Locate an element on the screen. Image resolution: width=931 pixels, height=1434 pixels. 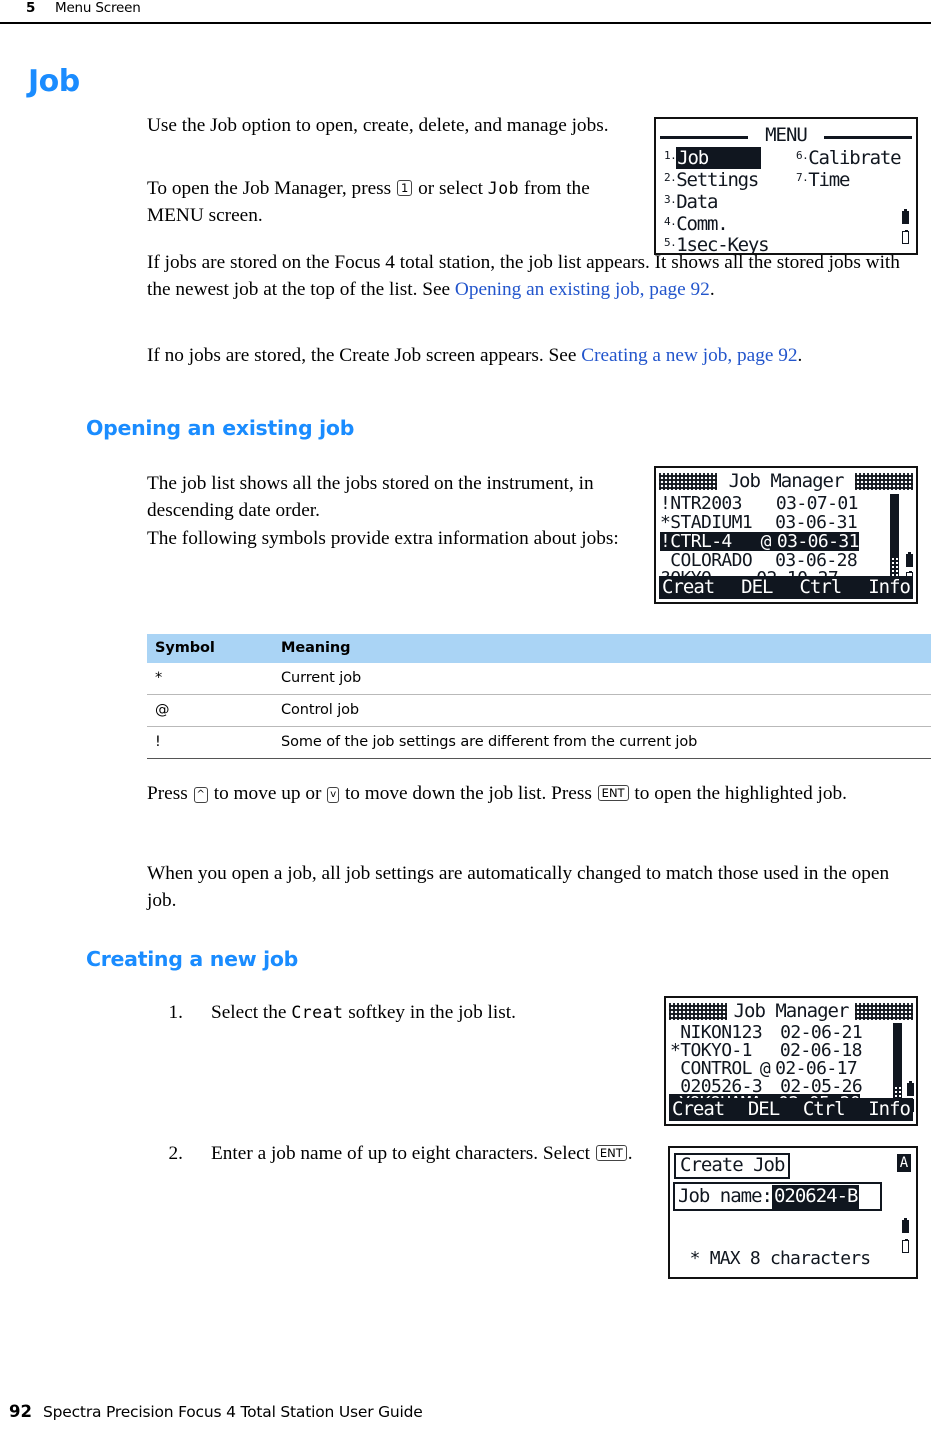
cell-symbol: ! is located at coordinates (210, 742).